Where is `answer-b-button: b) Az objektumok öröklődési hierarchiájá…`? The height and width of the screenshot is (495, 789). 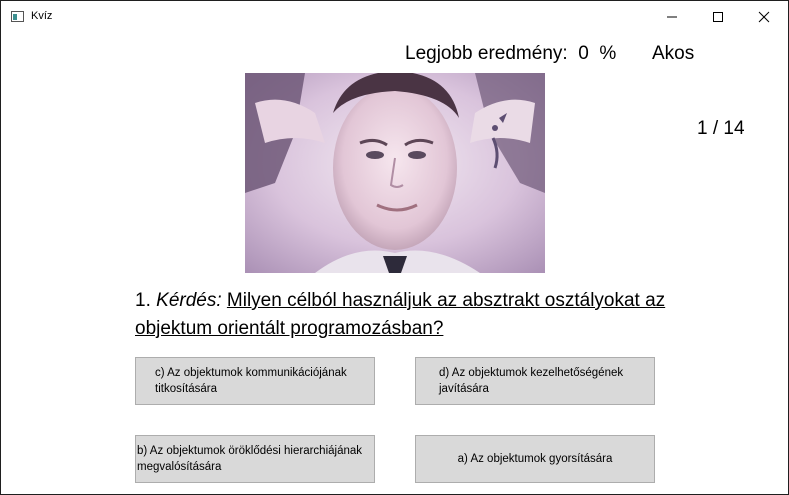
answer-b-button: b) Az objektumok öröklődési hierarchiájá… is located at coordinates (255, 459).